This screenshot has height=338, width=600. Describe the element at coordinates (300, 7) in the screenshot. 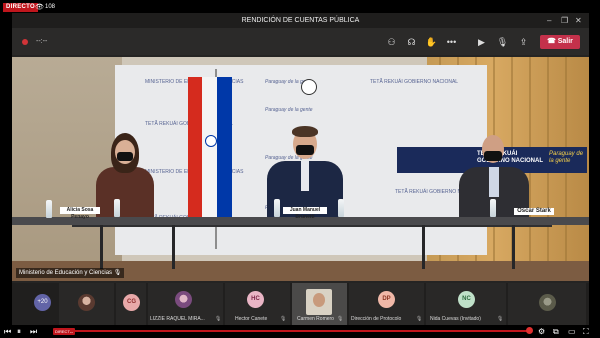

I see `broadcast-top-bar: DIRECTO 👁 108` at that location.